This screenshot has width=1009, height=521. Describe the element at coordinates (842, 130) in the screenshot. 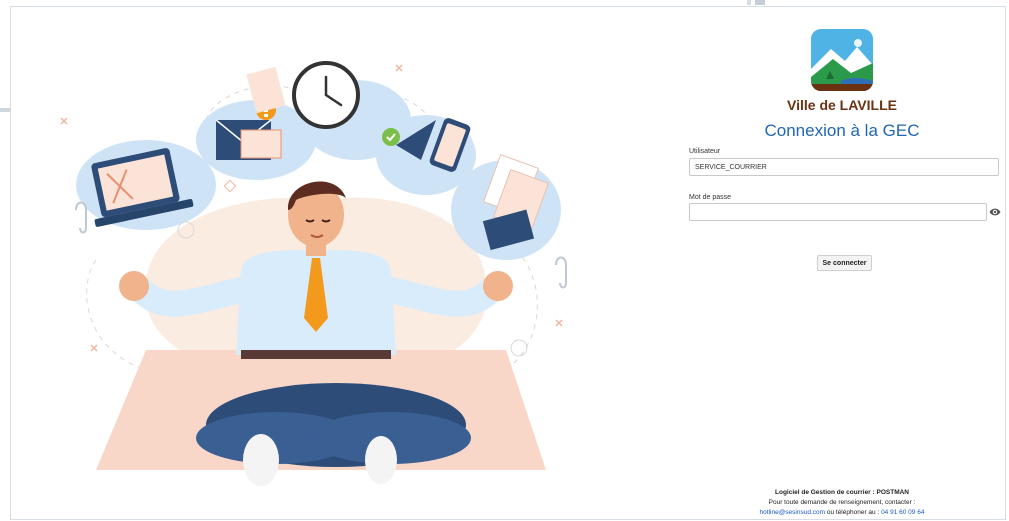

I see `page-title: Connexion à la GEC` at that location.